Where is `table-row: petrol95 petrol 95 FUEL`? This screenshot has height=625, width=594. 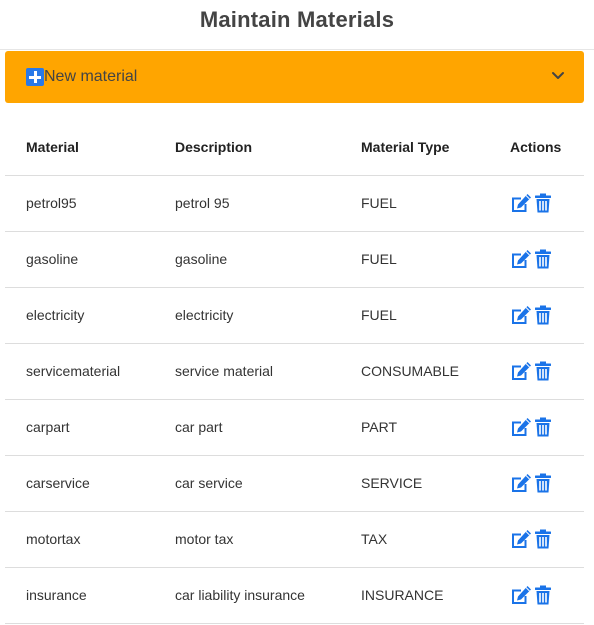
table-row: petrol95 petrol 95 FUEL is located at coordinates (294, 203).